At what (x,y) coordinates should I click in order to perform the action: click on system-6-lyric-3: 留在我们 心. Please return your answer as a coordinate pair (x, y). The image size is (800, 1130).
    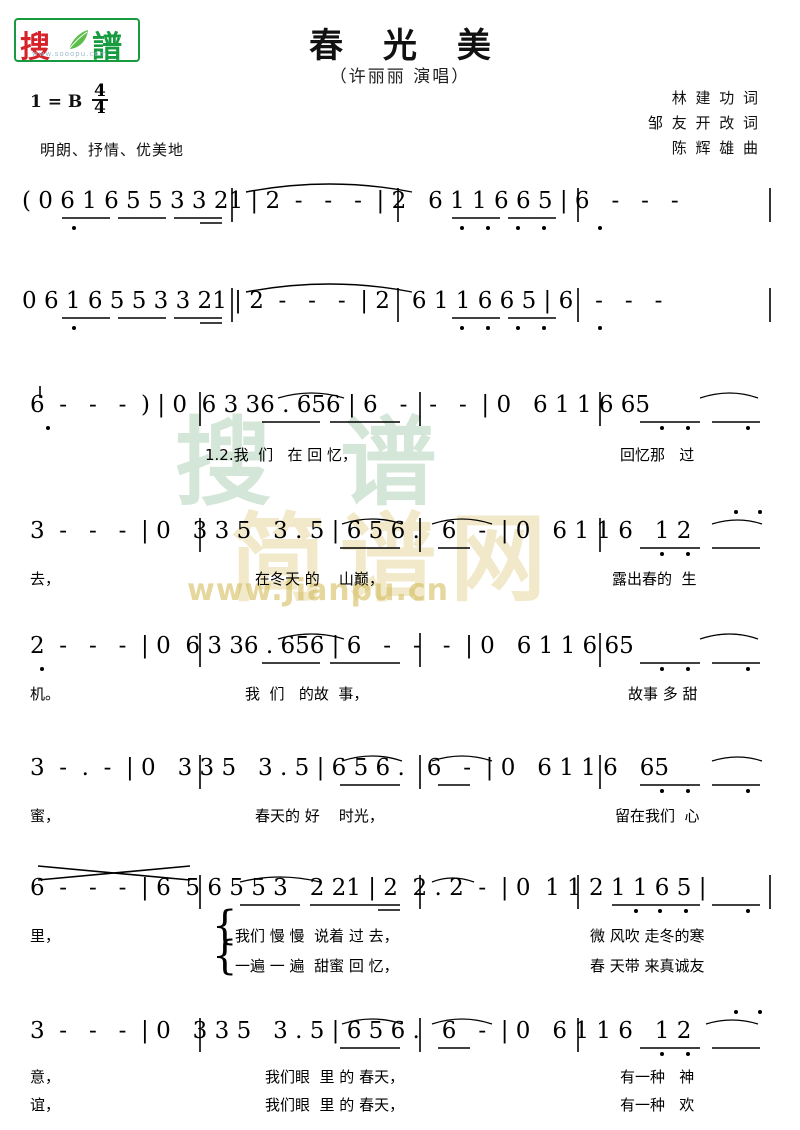
    Looking at the image, I should click on (657, 816).